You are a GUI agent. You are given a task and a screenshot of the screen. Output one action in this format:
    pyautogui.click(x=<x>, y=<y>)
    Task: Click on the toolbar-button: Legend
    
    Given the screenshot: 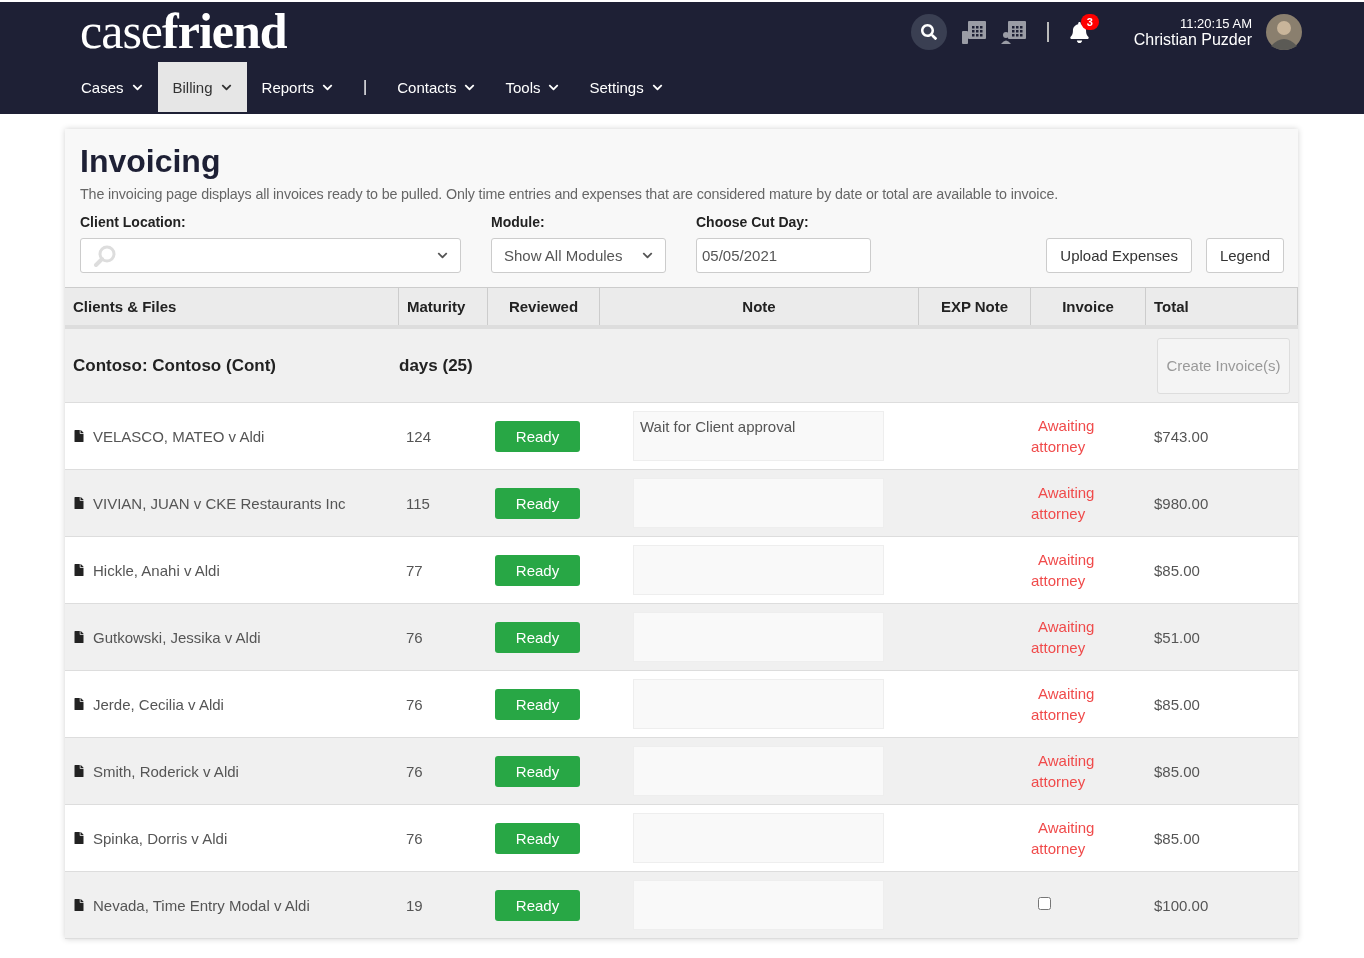 What is the action you would take?
    pyautogui.click(x=1244, y=255)
    